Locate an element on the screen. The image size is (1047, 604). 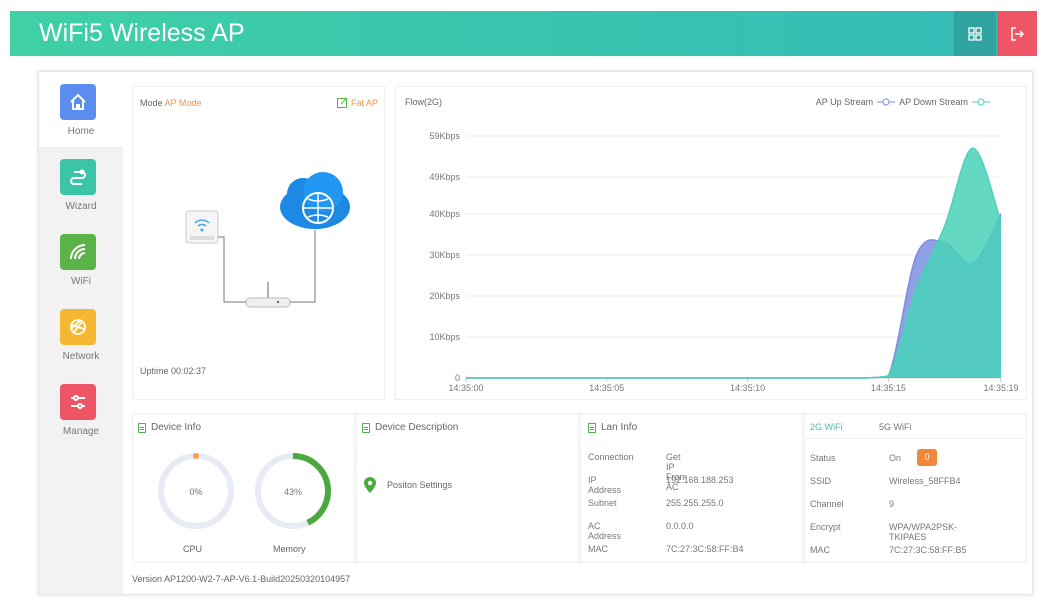
top-bar: WiFi5 Wireless AP is located at coordinates (523, 33).